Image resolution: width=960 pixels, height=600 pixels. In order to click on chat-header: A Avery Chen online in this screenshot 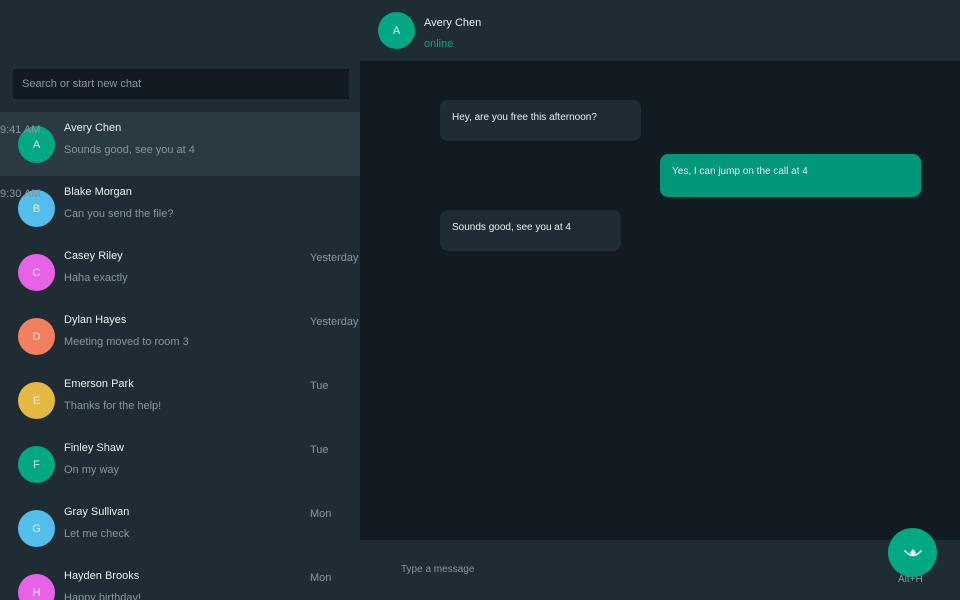, I will do `click(660, 30)`.